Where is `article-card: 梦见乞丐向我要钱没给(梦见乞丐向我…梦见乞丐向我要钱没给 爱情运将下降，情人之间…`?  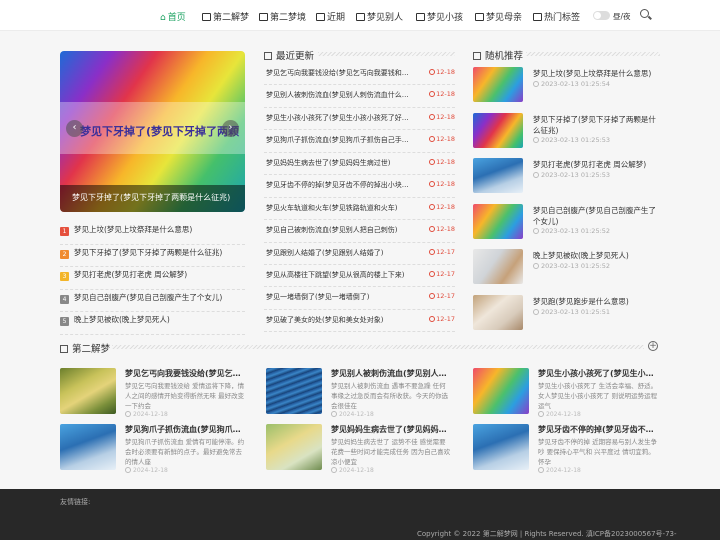
article-card: 梦见乞丐向我要钱没给(梦见乞丐向我…梦见乞丐向我要钱没给 爱情运将下降，情人之间… is located at coordinates (153, 393).